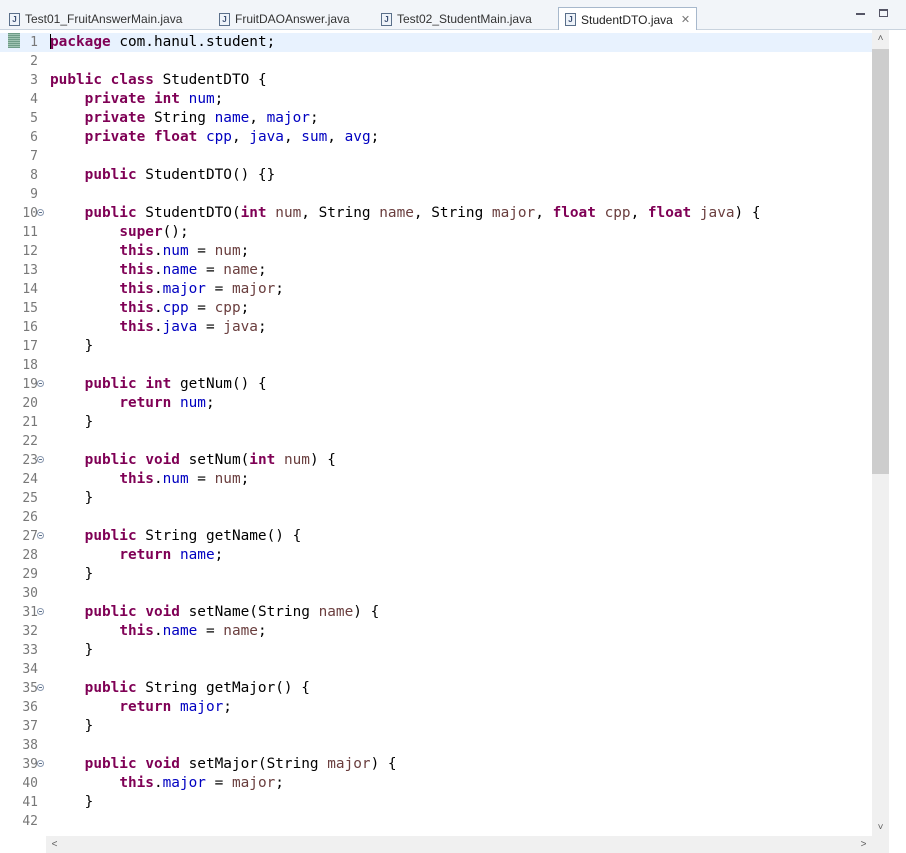 The width and height of the screenshot is (906, 853). Describe the element at coordinates (436, 802) in the screenshot. I see `code-line: 41 }` at that location.